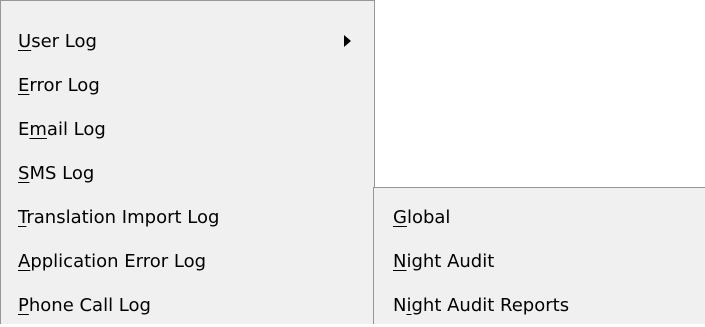 The image size is (705, 327). I want to click on menu-item-label: Phone Call Log, so click(84, 305).